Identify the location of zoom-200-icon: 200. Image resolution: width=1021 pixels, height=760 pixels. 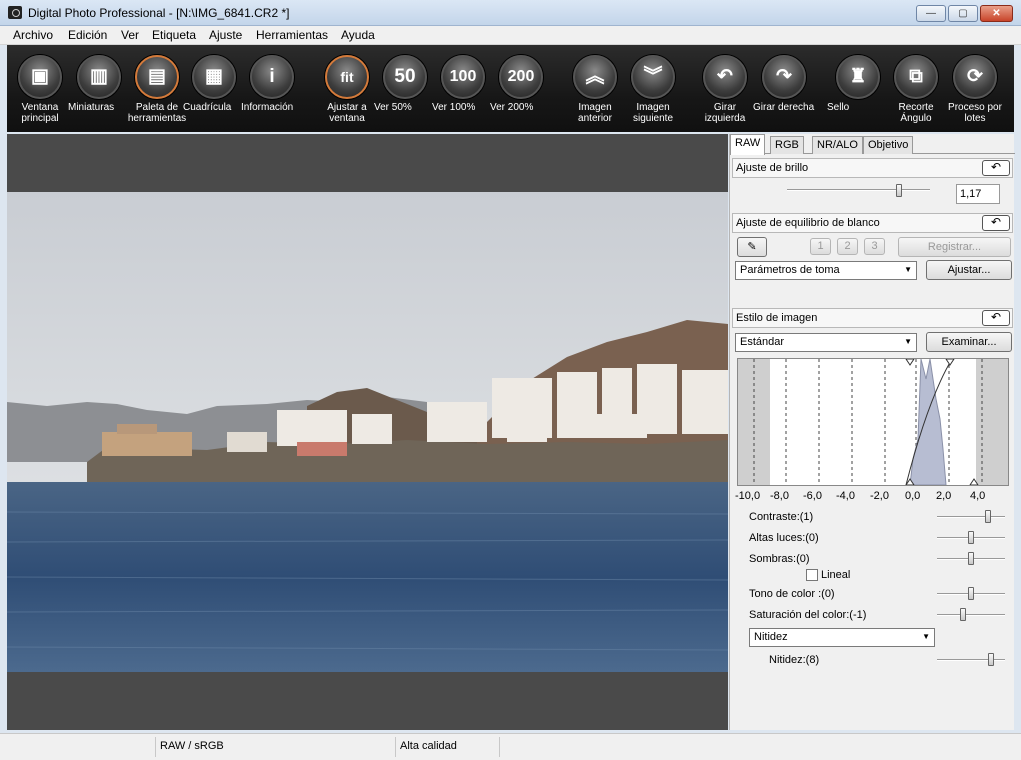
(521, 77).